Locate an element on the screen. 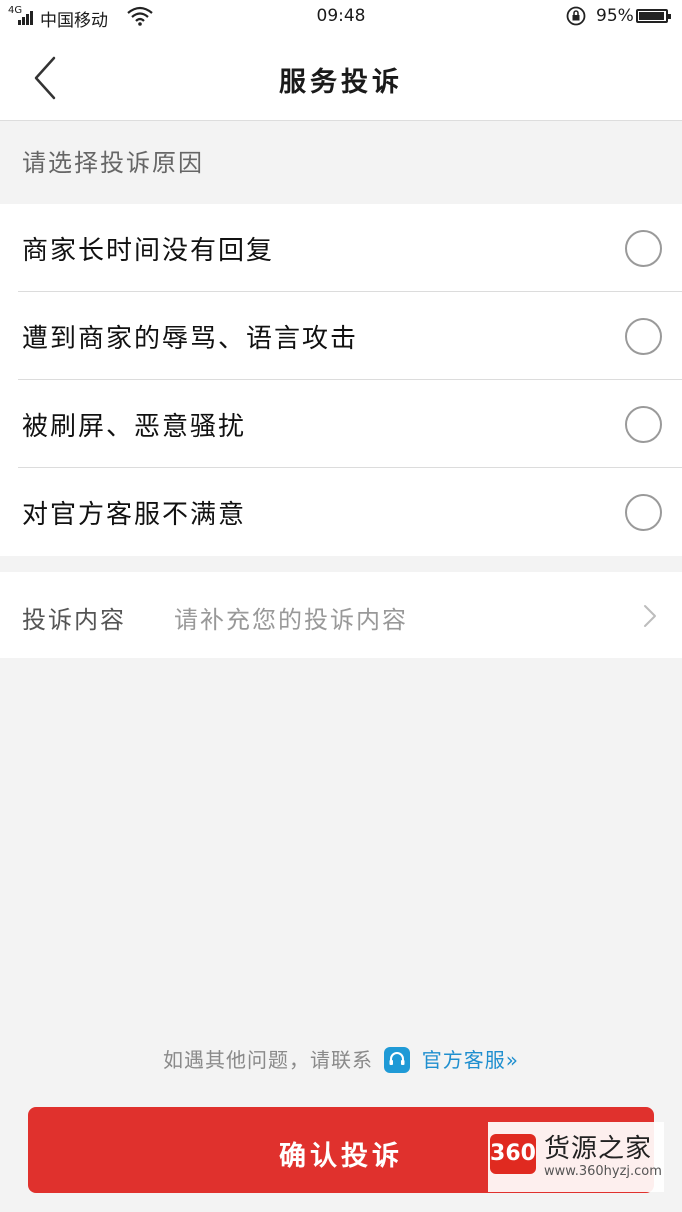 The width and height of the screenshot is (682, 1212). chevron-right-icon is located at coordinates (650, 616).